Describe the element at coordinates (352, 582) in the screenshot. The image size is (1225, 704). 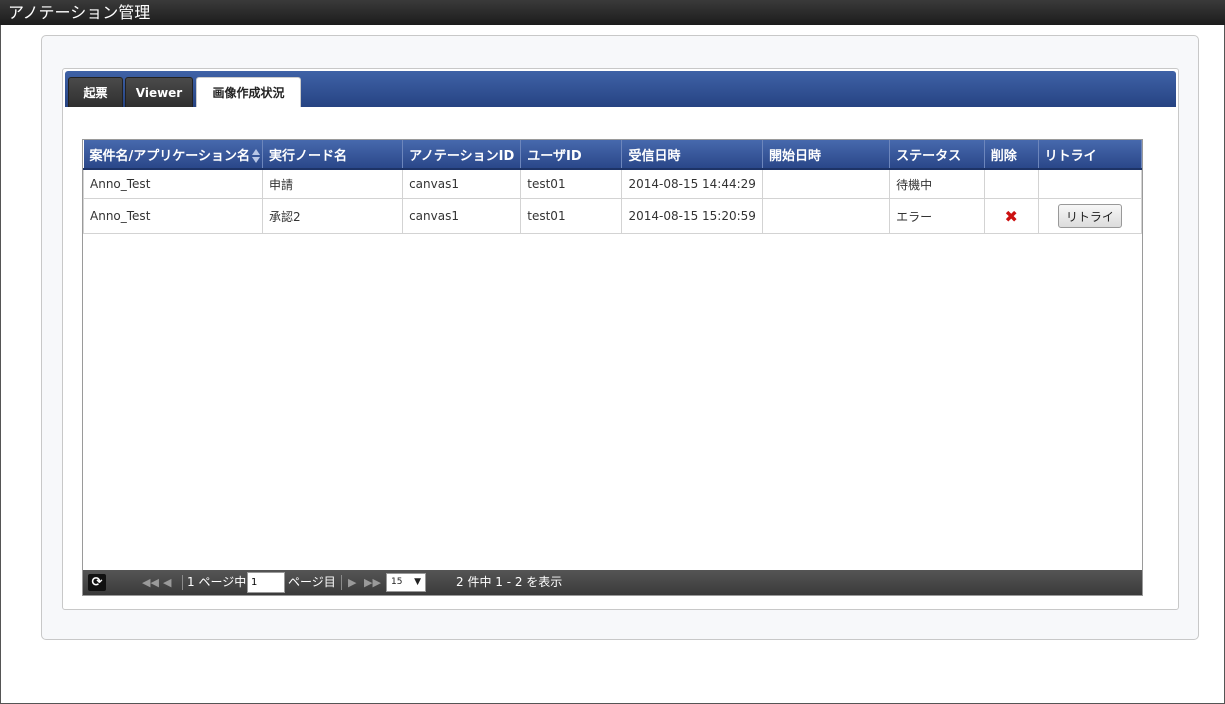
I see `next-page-icon: ▶` at that location.